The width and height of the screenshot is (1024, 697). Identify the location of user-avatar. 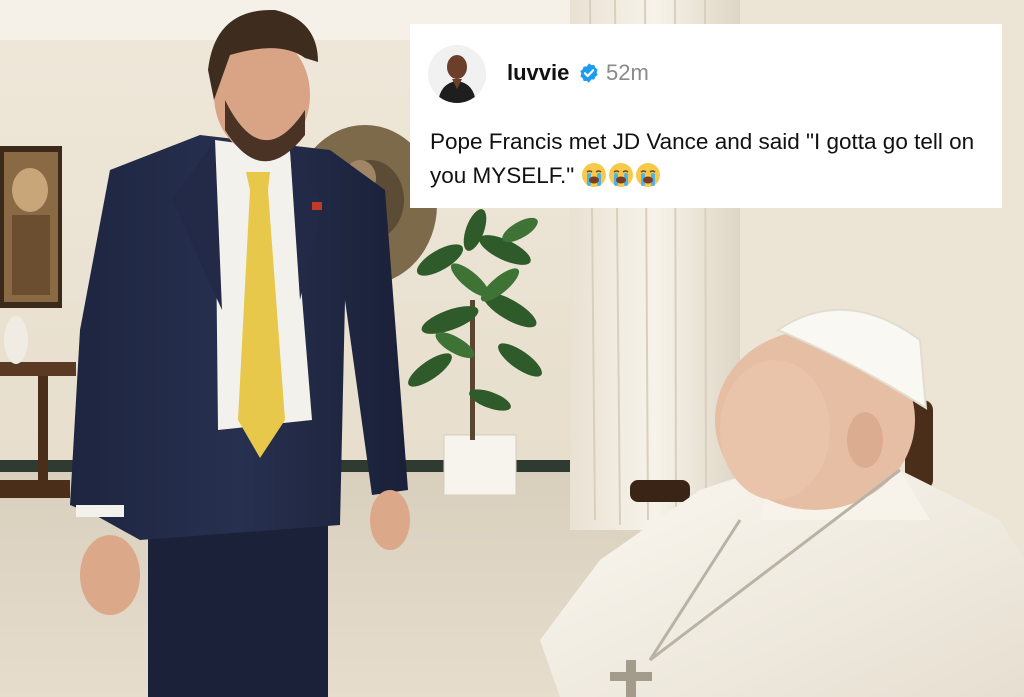
(457, 74).